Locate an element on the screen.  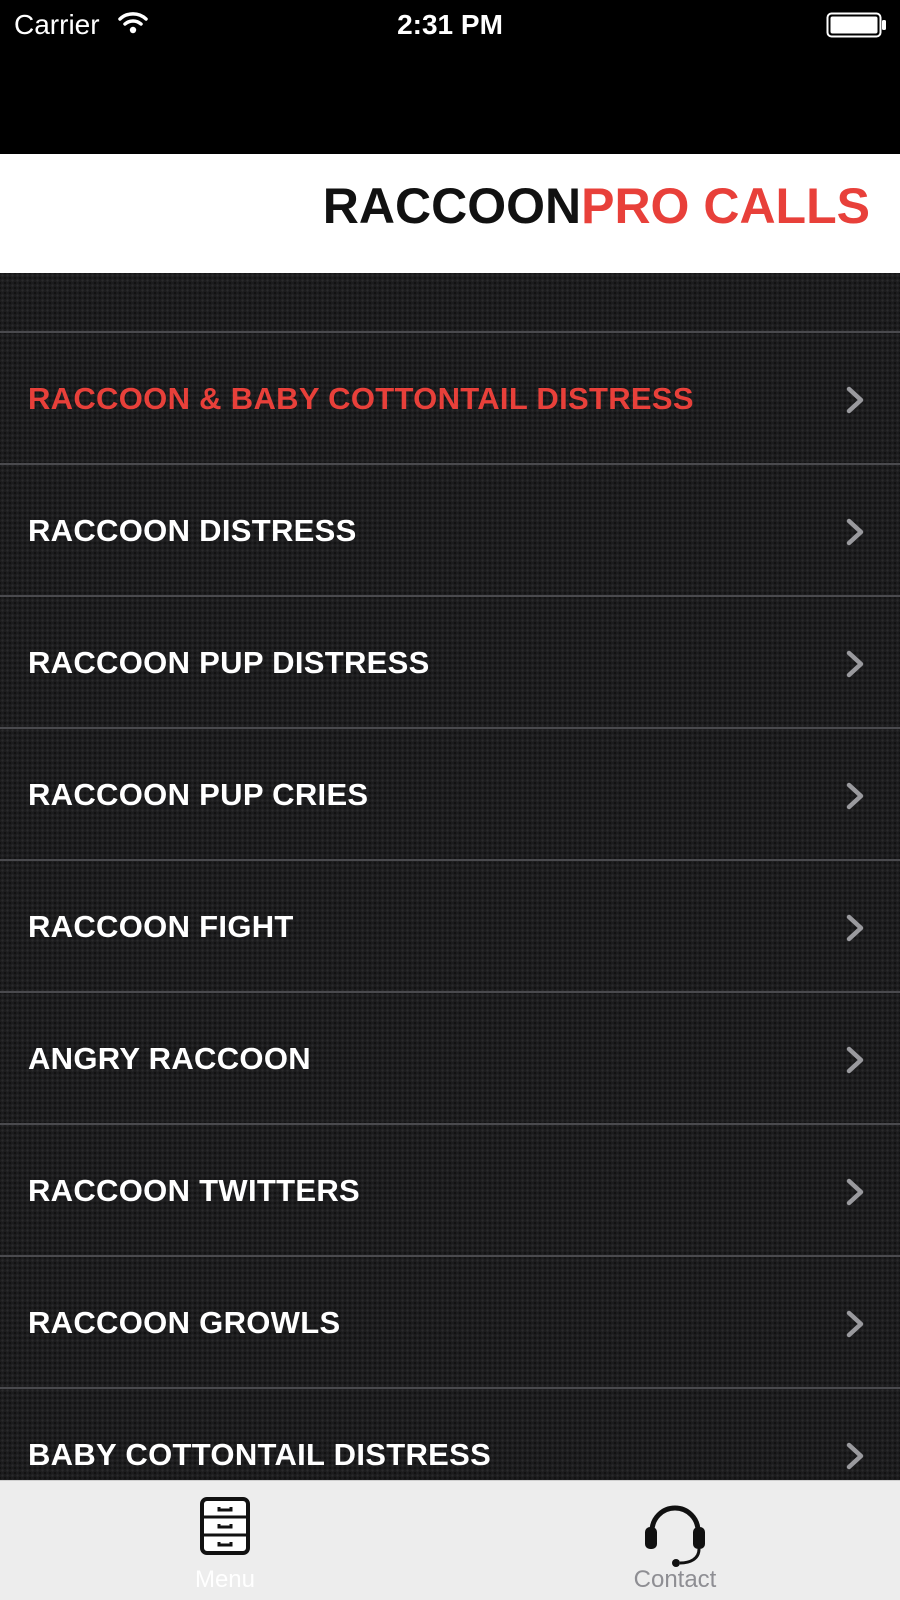
list-item: RACCOON PUP CRIES is located at coordinates (450, 795).